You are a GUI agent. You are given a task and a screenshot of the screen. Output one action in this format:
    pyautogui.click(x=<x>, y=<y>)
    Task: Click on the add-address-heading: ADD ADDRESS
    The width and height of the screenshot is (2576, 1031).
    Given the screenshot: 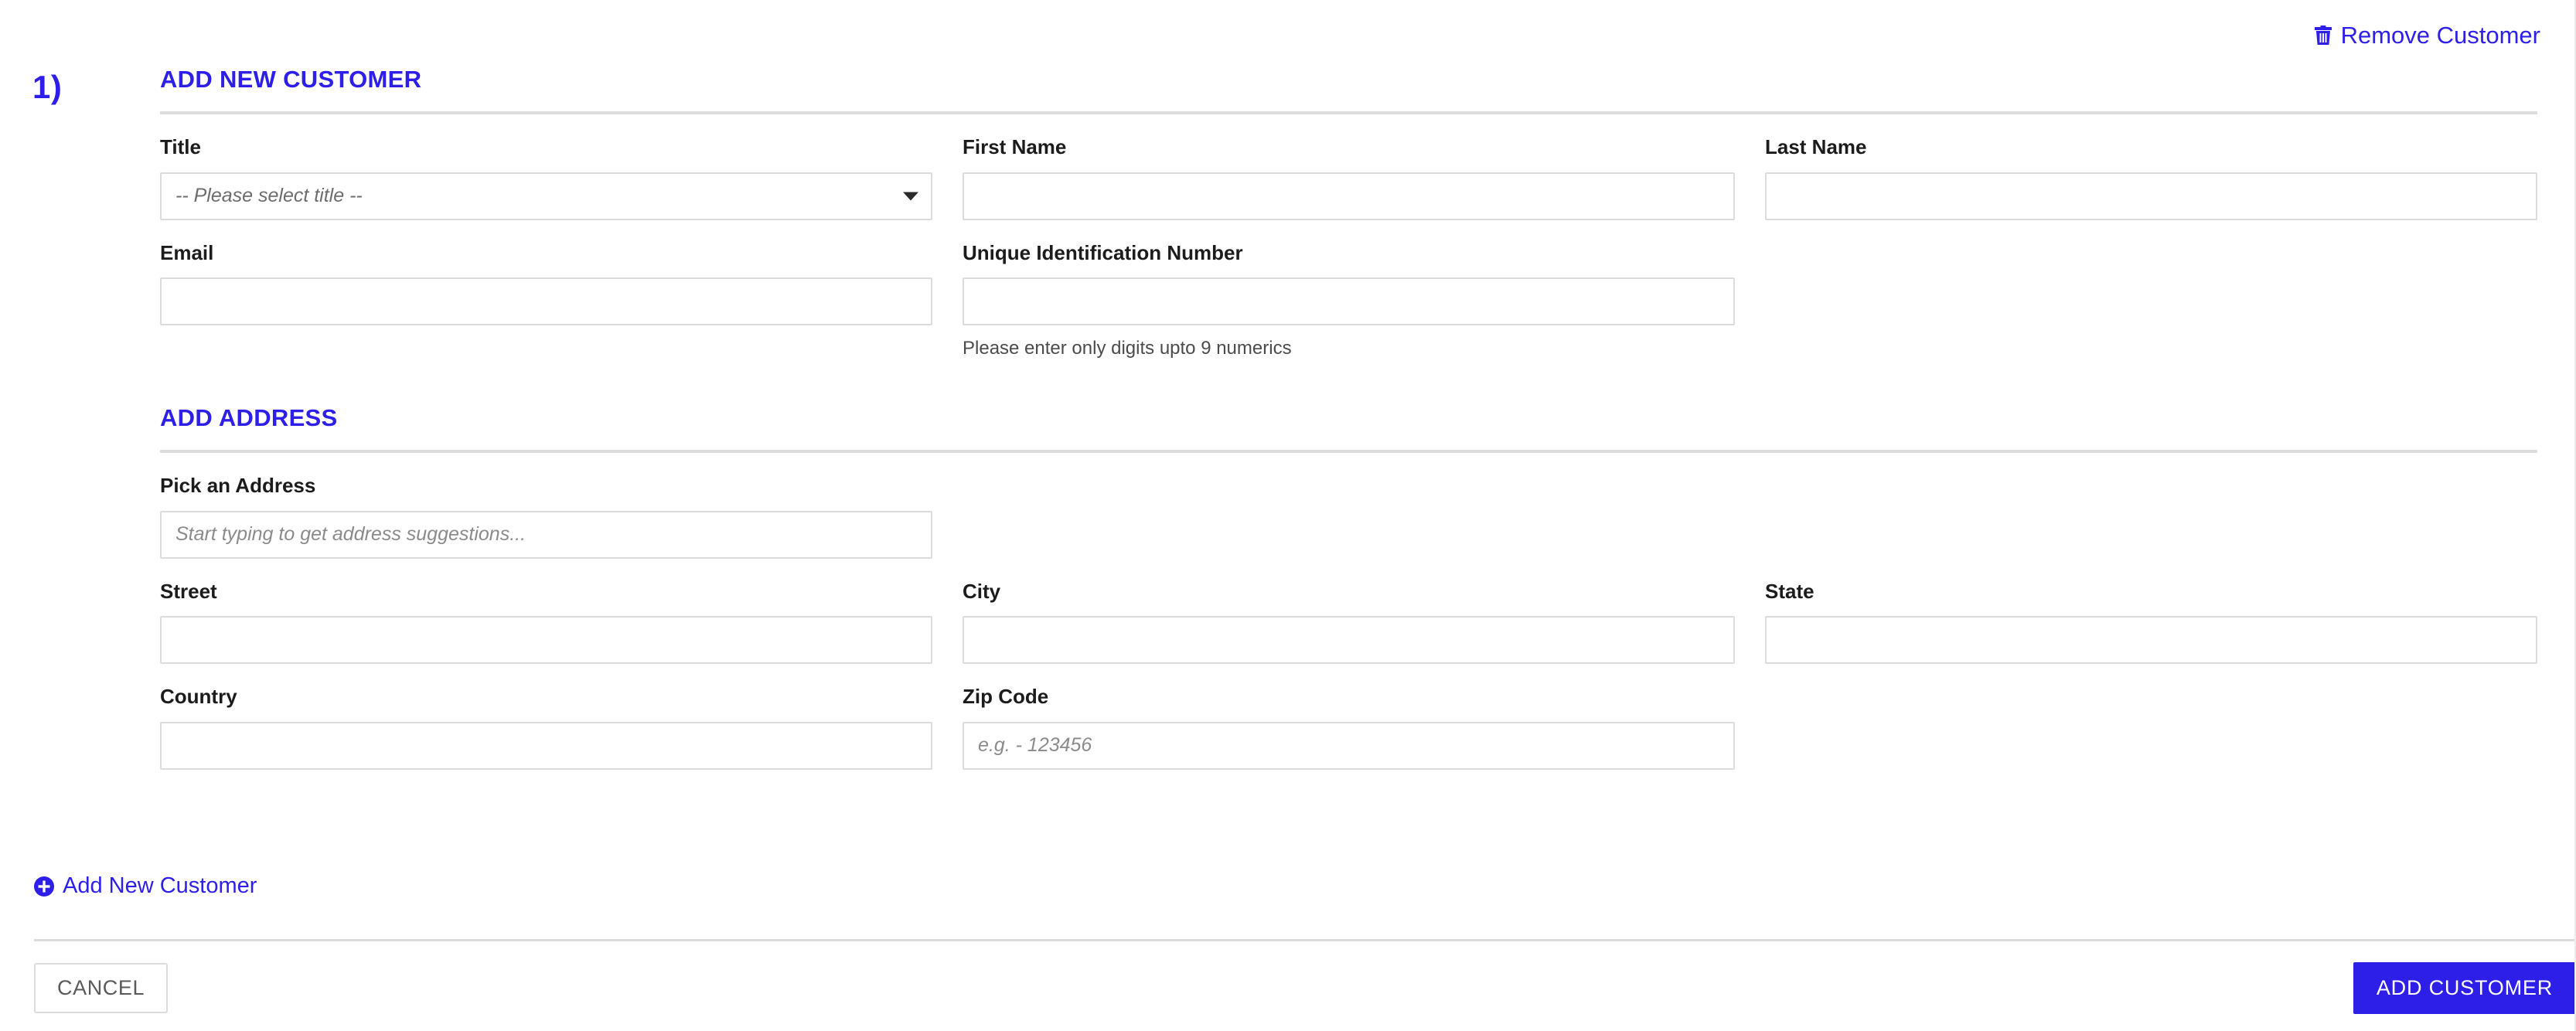 What is the action you would take?
    pyautogui.click(x=249, y=418)
    